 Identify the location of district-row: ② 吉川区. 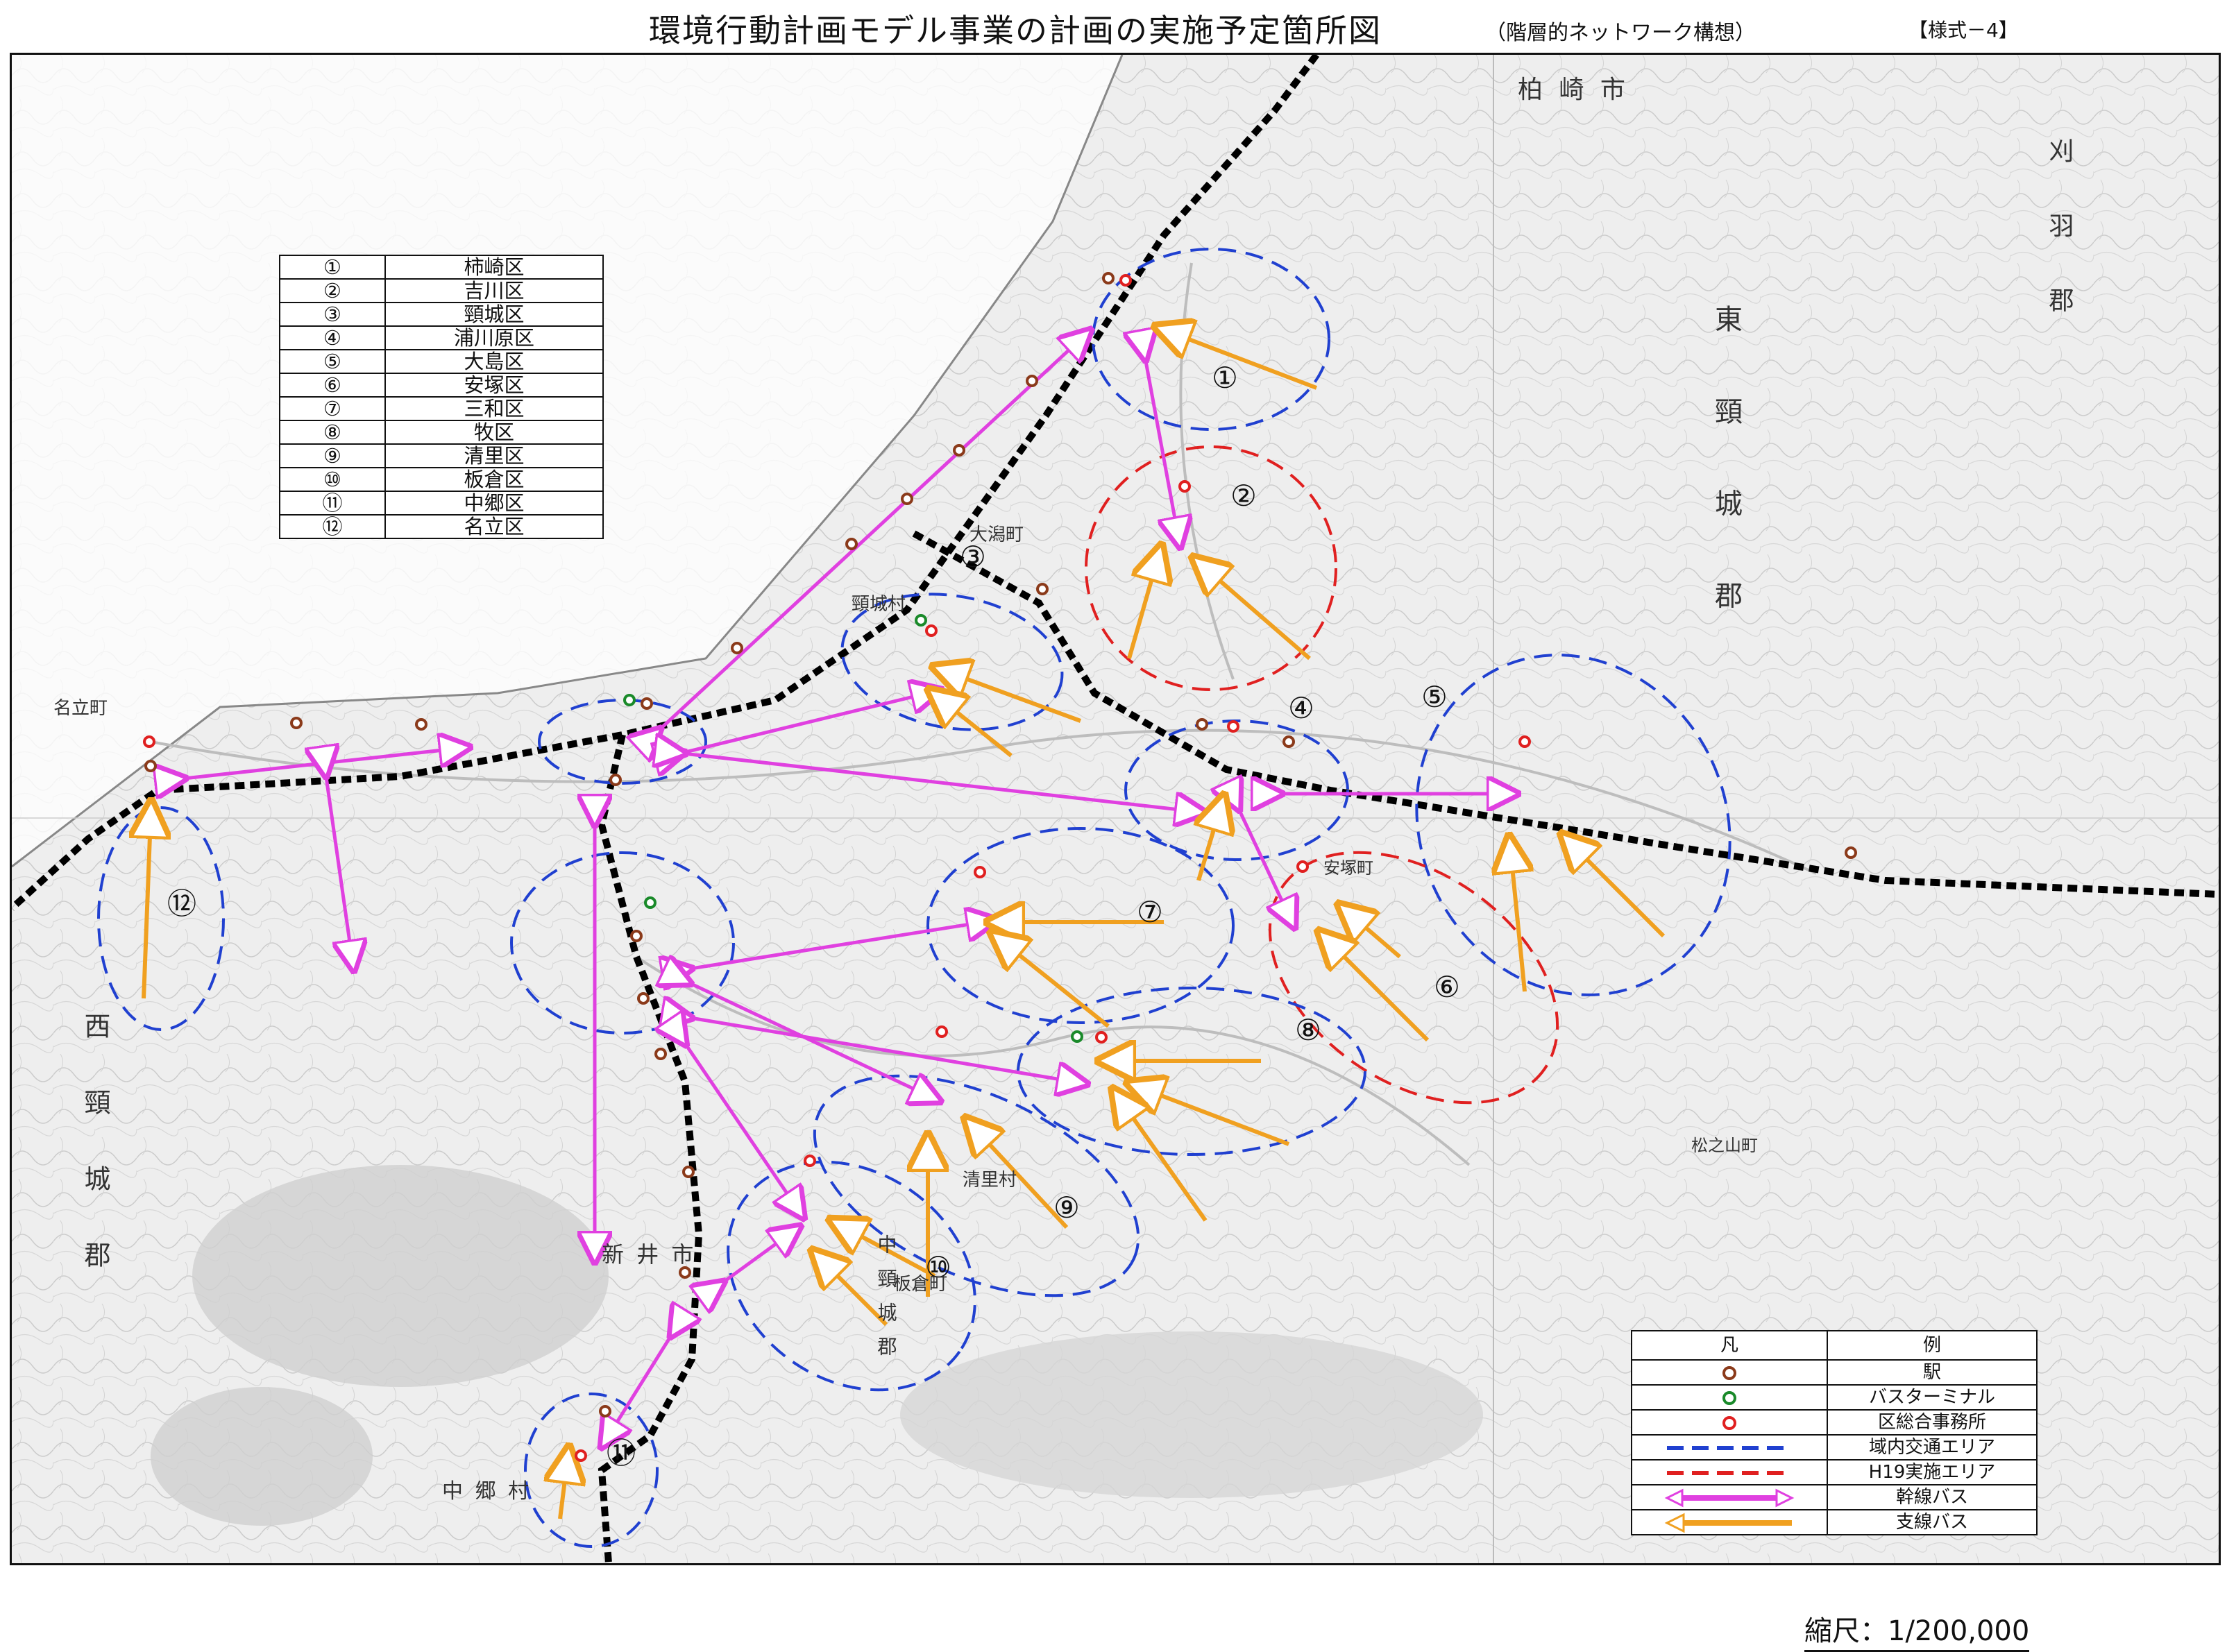
(441, 290).